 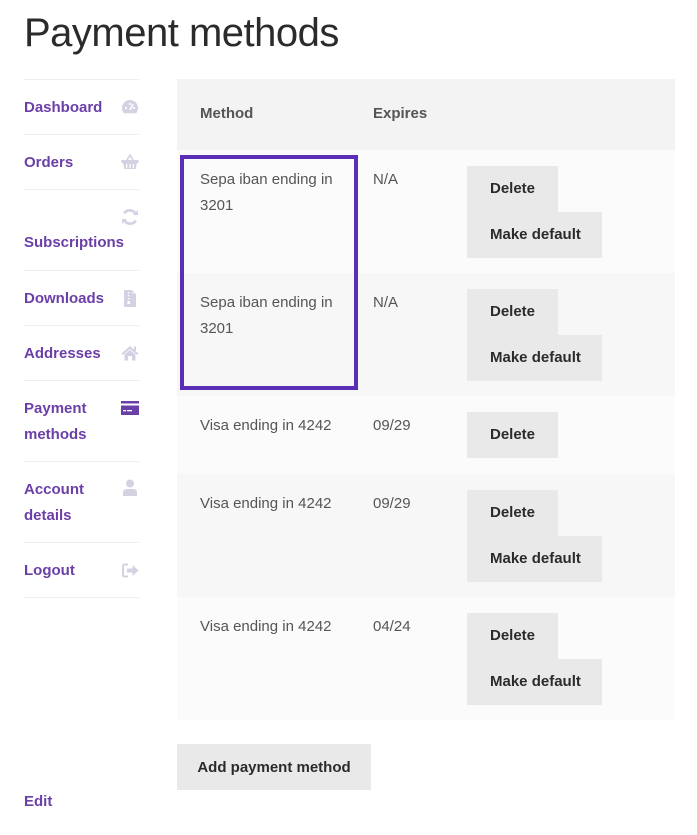 What do you see at coordinates (130, 217) in the screenshot?
I see `refresh-icon` at bounding box center [130, 217].